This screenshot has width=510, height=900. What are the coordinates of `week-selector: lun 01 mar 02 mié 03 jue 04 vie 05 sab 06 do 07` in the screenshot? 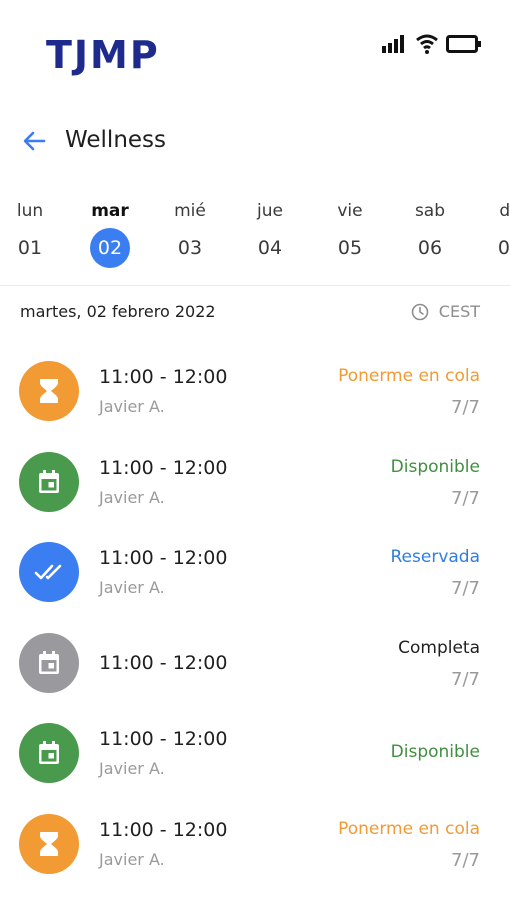 It's located at (255, 241).